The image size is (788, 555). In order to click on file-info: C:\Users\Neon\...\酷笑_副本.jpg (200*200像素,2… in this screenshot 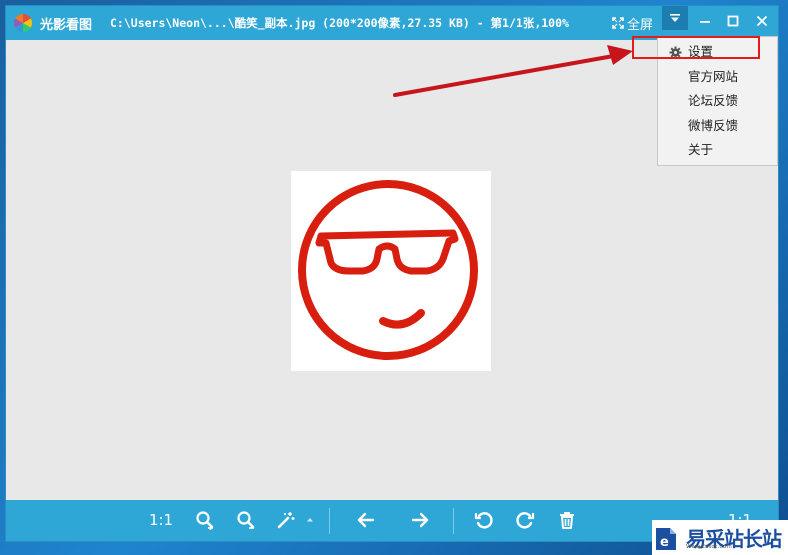, I will do `click(339, 23)`.